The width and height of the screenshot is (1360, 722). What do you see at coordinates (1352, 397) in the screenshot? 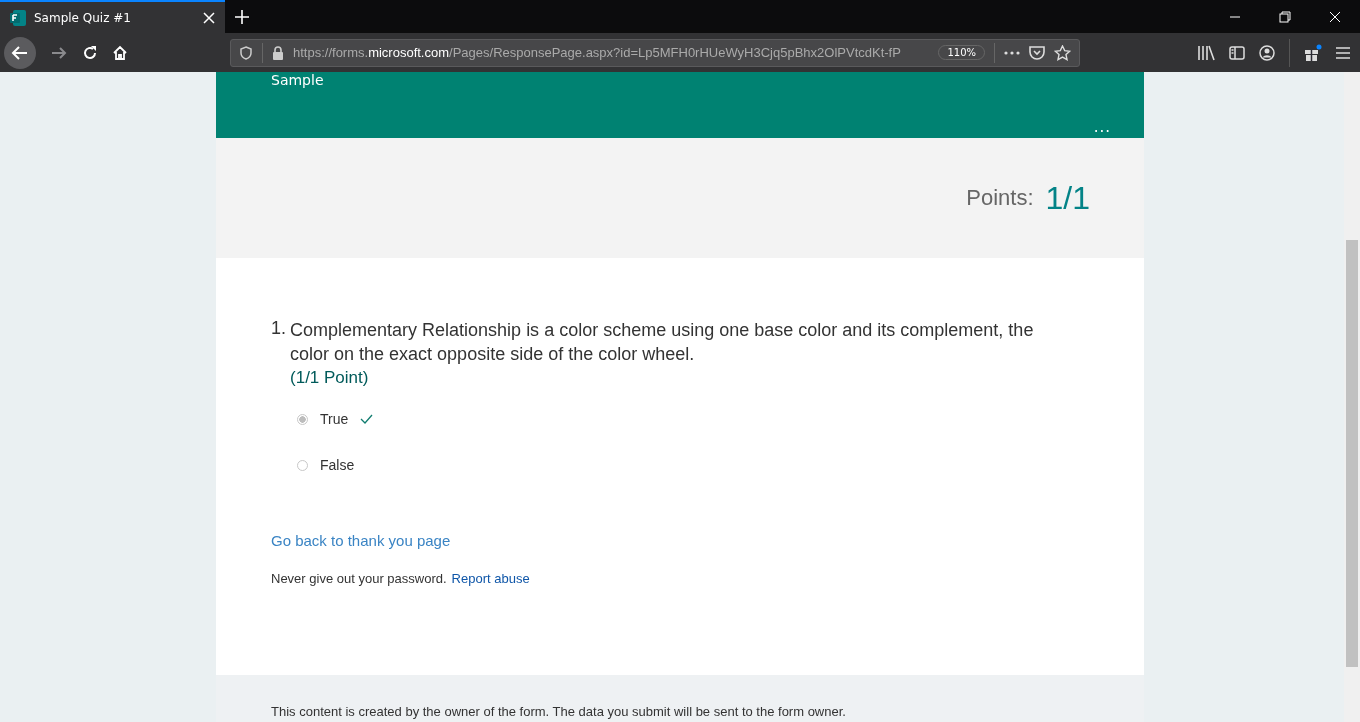
I see `scrollbar` at bounding box center [1352, 397].